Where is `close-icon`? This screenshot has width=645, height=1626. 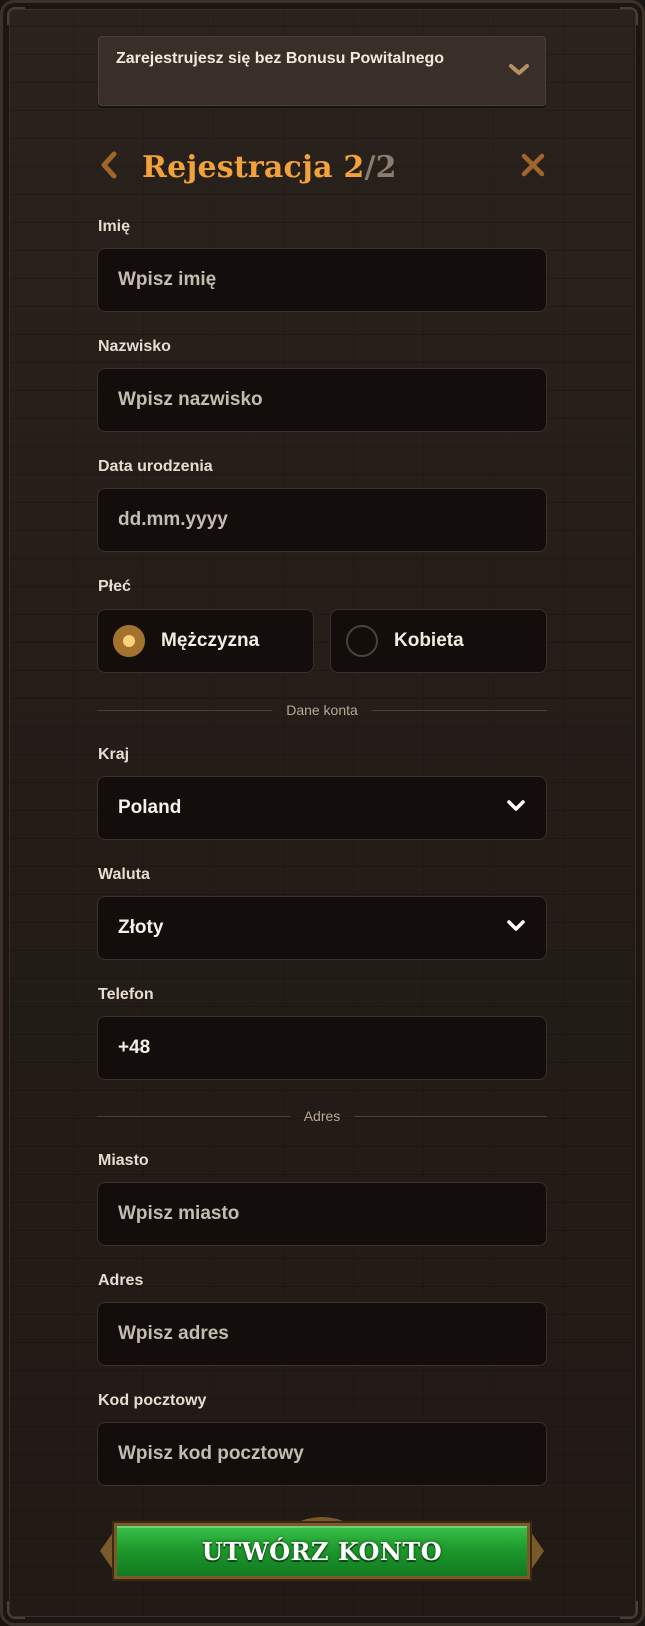
close-icon is located at coordinates (533, 168).